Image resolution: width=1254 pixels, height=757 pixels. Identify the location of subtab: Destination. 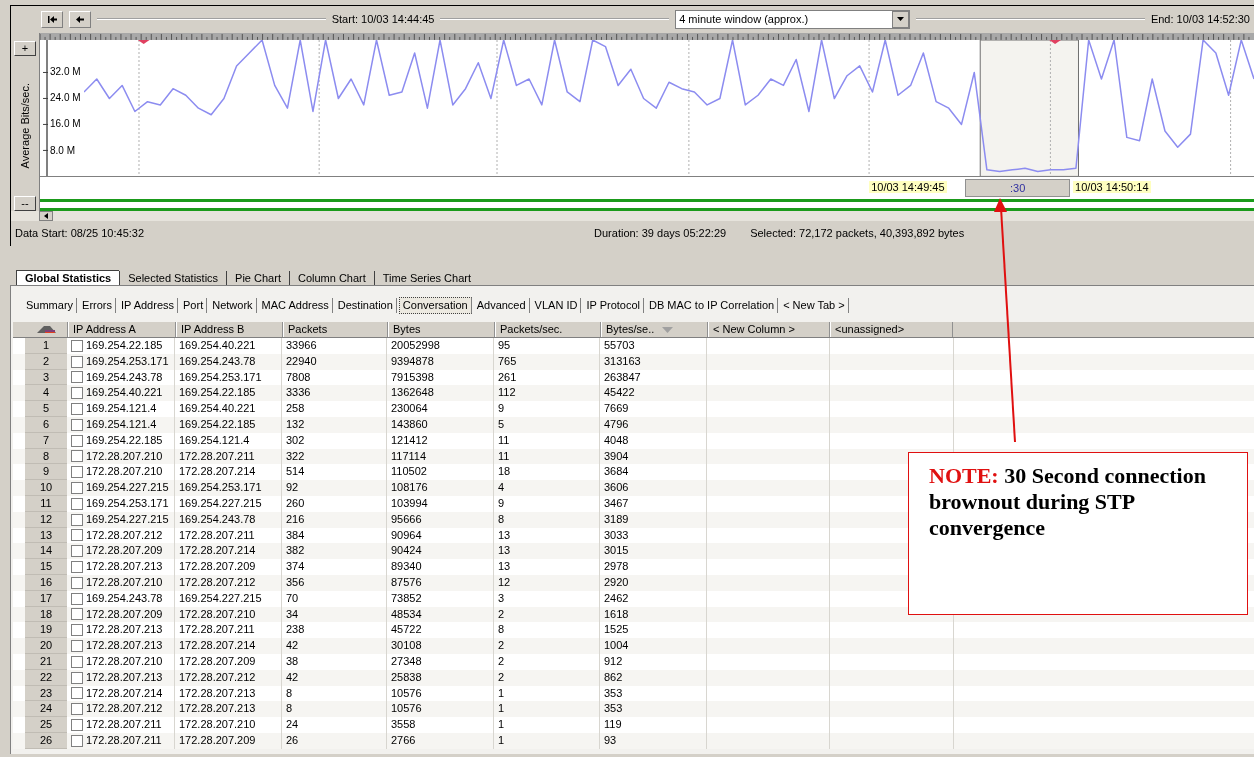
(365, 305).